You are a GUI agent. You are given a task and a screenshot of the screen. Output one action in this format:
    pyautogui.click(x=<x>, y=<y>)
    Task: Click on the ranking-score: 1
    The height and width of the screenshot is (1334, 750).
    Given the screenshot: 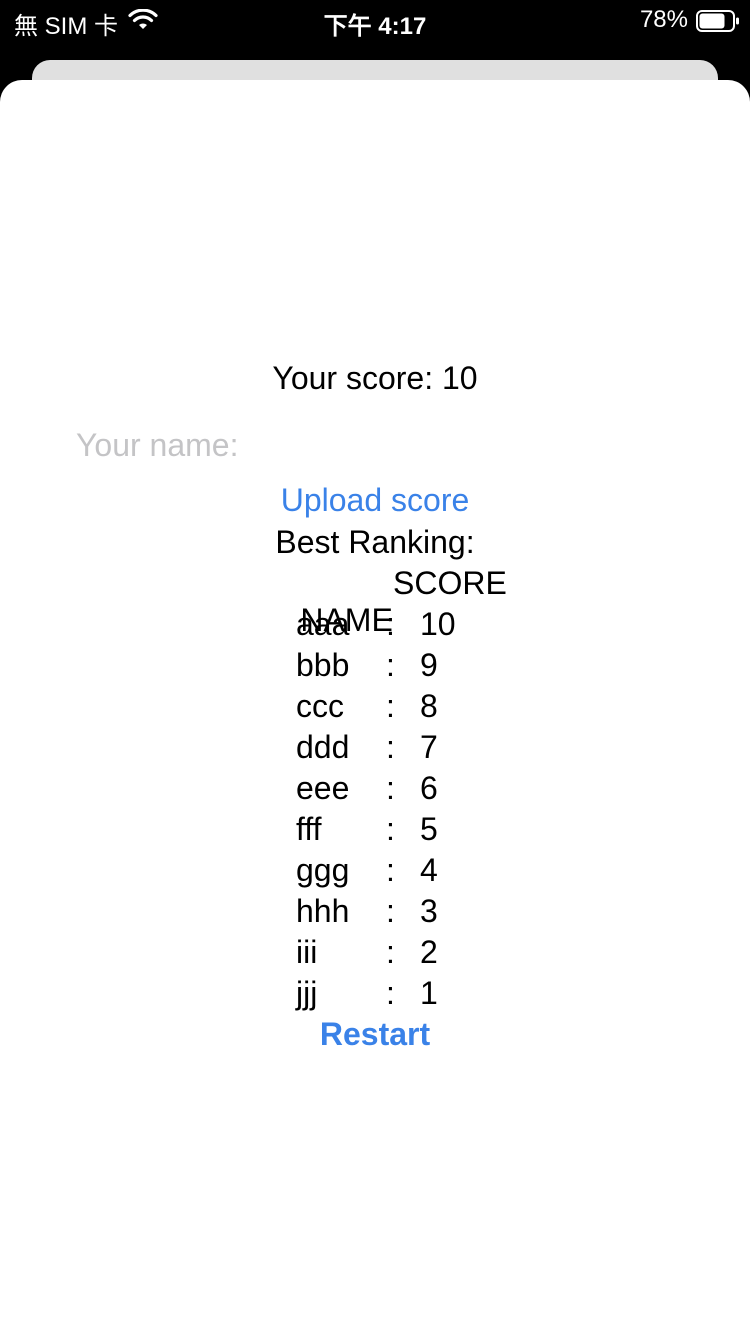 What is the action you would take?
    pyautogui.click(x=429, y=993)
    